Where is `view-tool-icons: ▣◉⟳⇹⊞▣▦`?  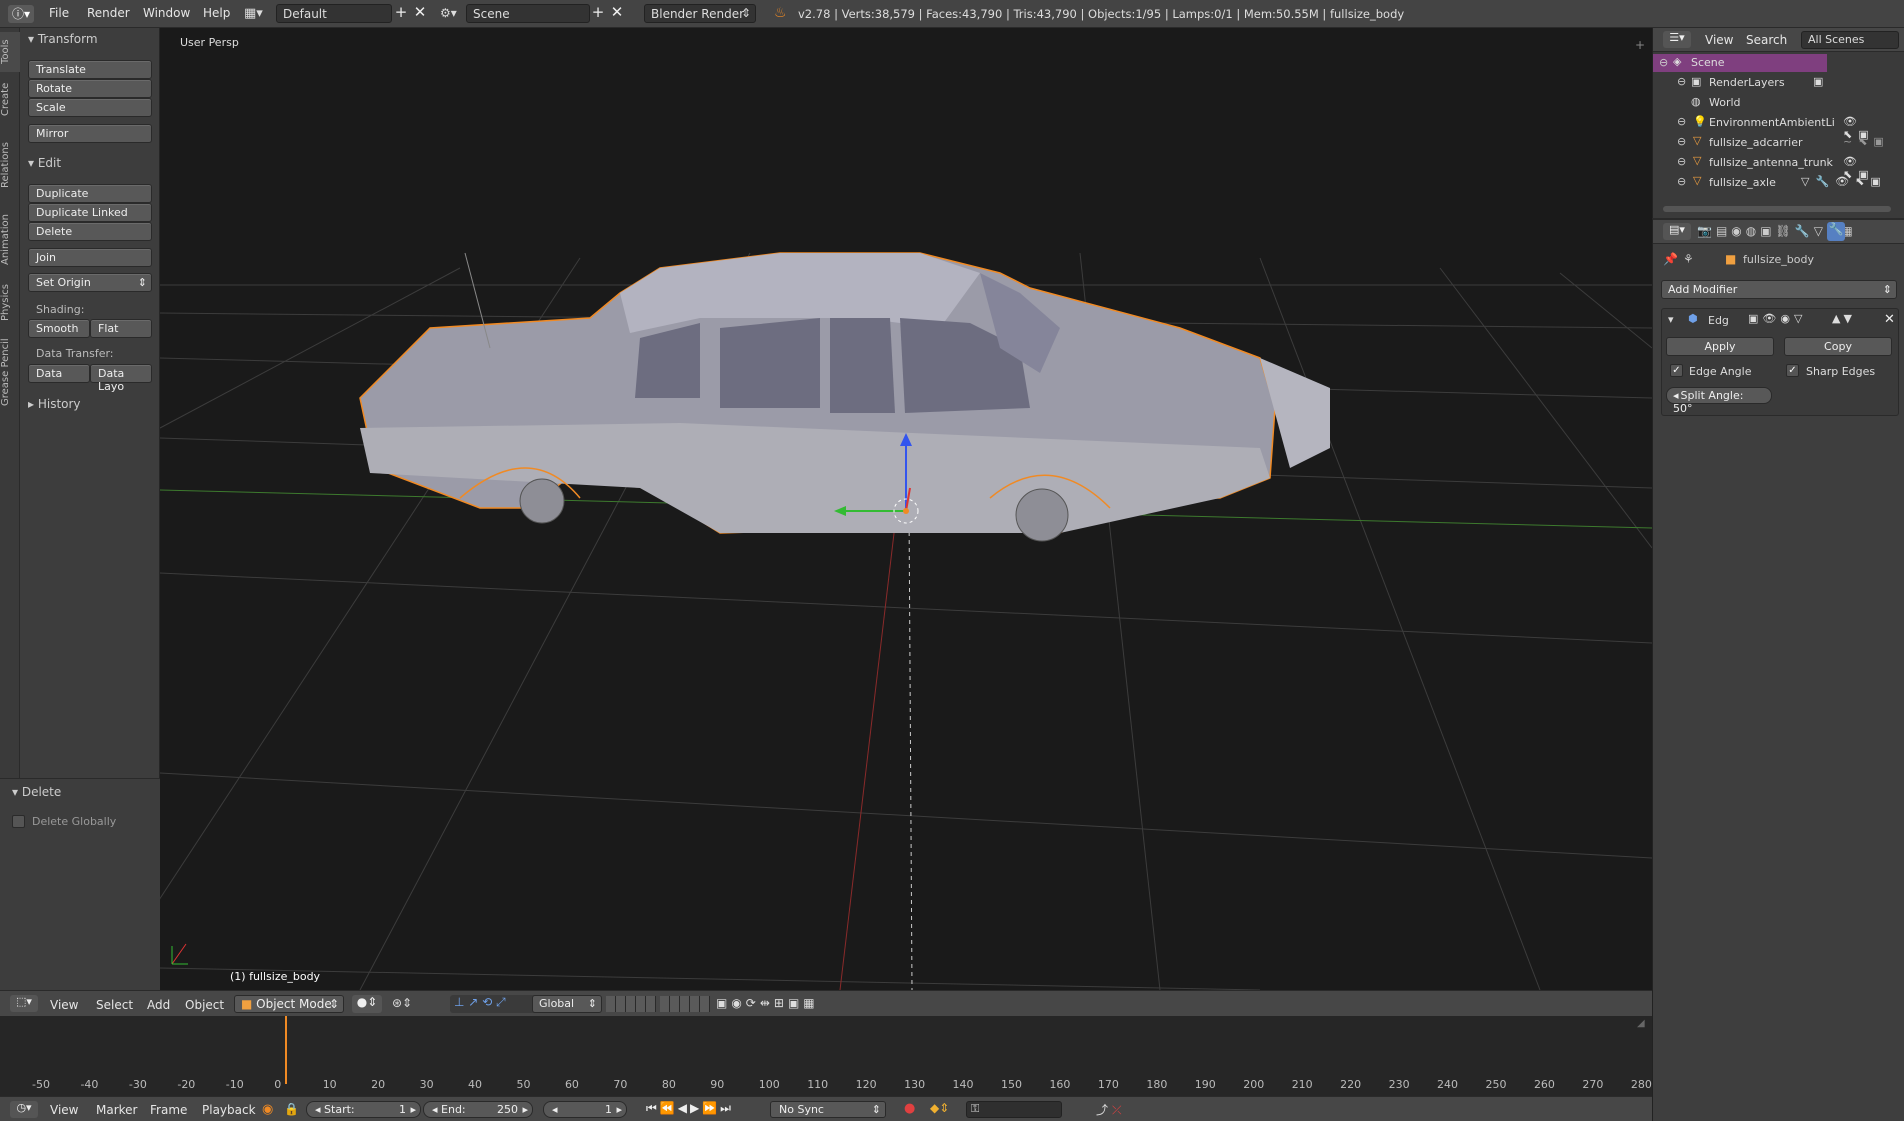
view-tool-icons: ▣◉⟳⇹⊞▣▦ is located at coordinates (767, 1003).